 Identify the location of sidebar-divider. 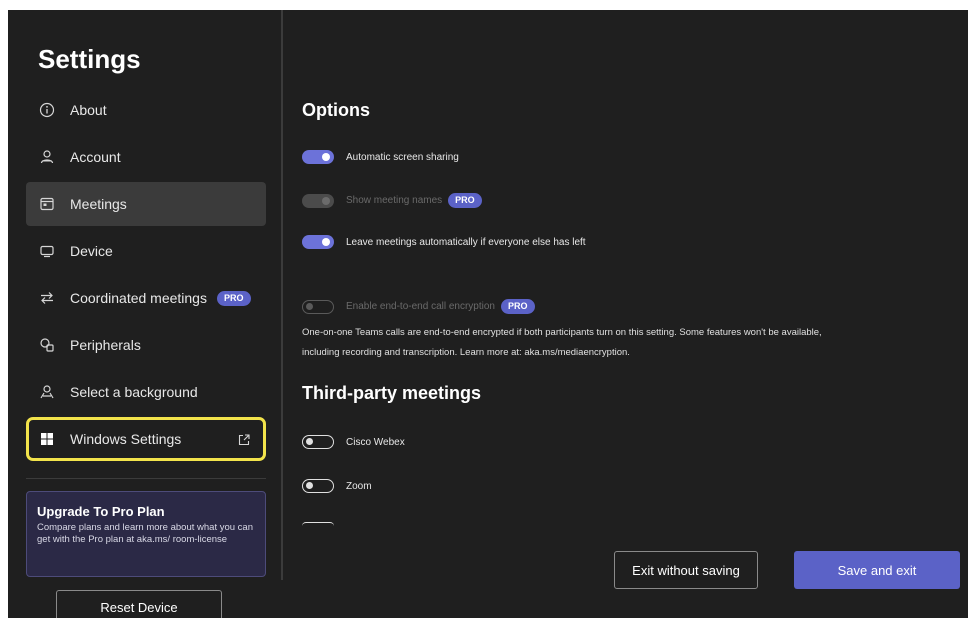
(146, 478).